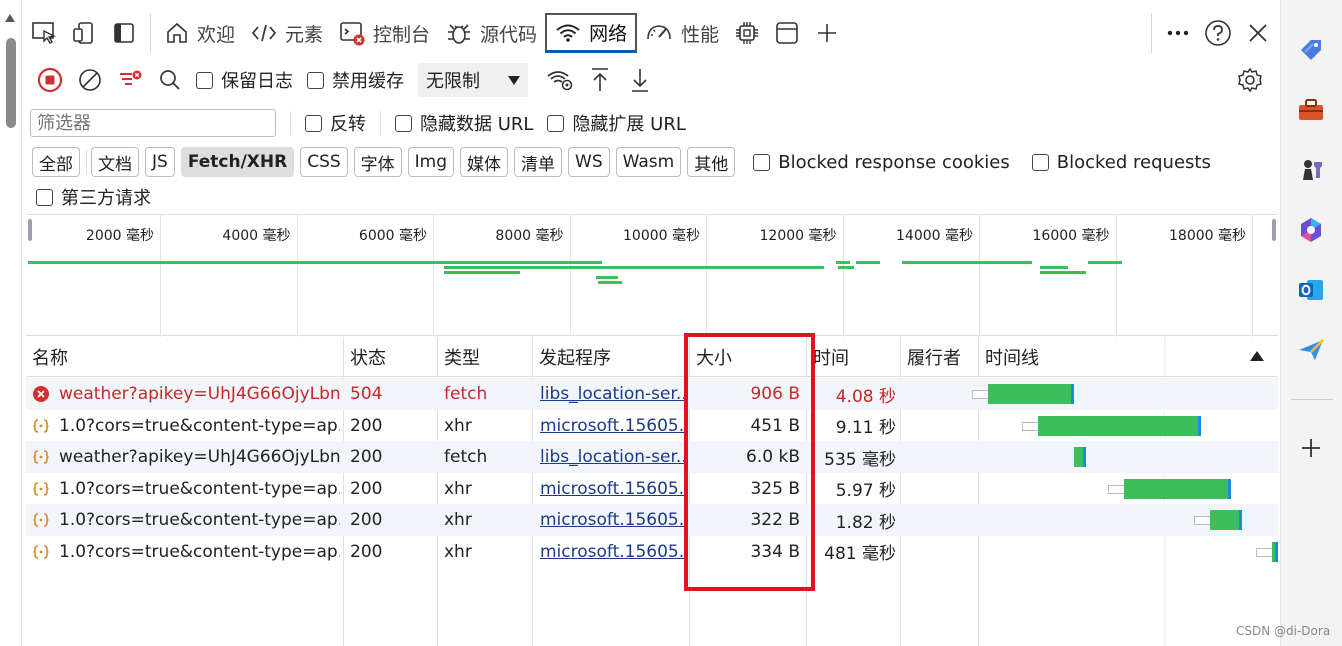 The width and height of the screenshot is (1342, 646). Describe the element at coordinates (1258, 33) in the screenshot. I see `close-icon` at that location.